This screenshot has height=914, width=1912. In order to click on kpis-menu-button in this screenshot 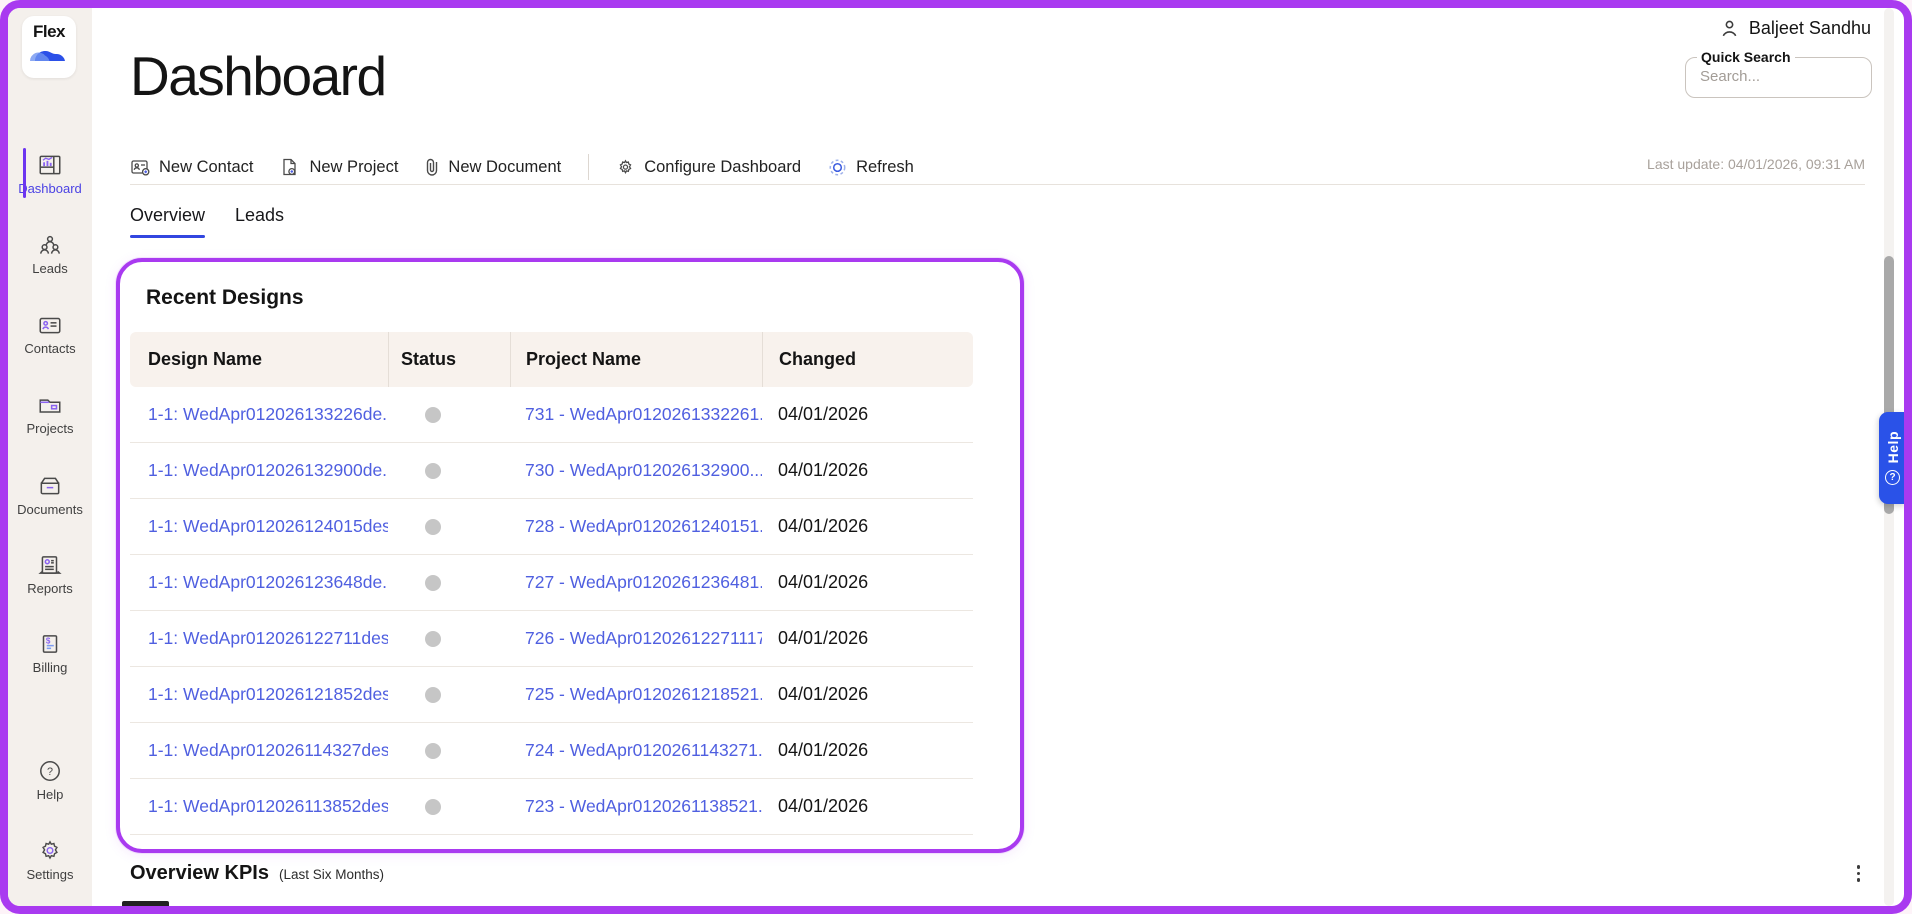, I will do `click(1859, 873)`.